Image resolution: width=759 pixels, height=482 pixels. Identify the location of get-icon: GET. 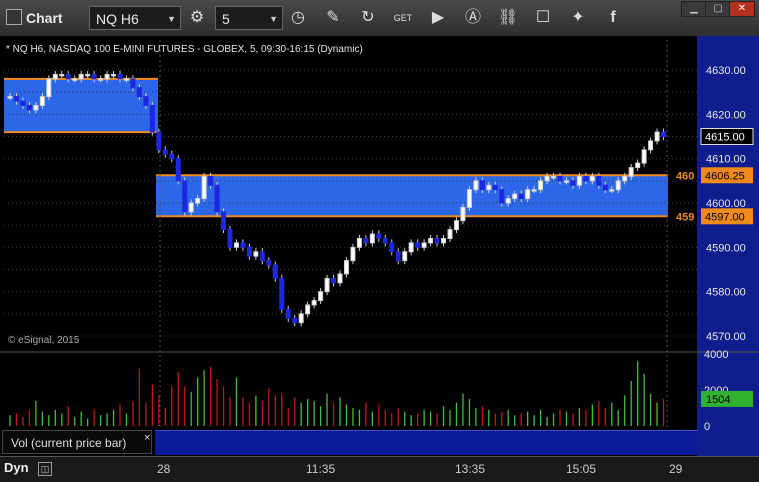
(403, 18).